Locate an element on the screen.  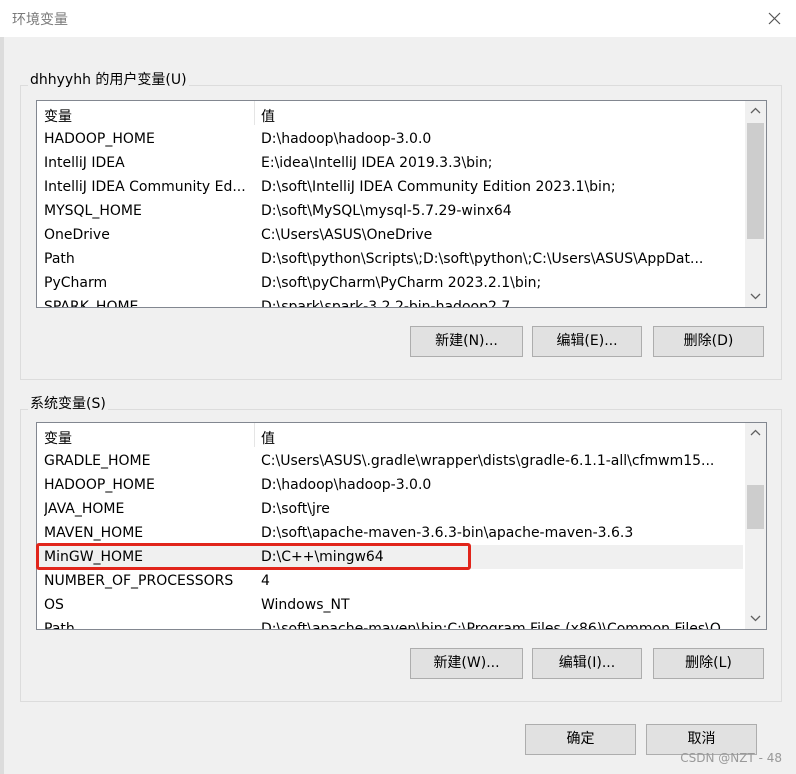
variable-value: Windows_NT is located at coordinates (305, 605).